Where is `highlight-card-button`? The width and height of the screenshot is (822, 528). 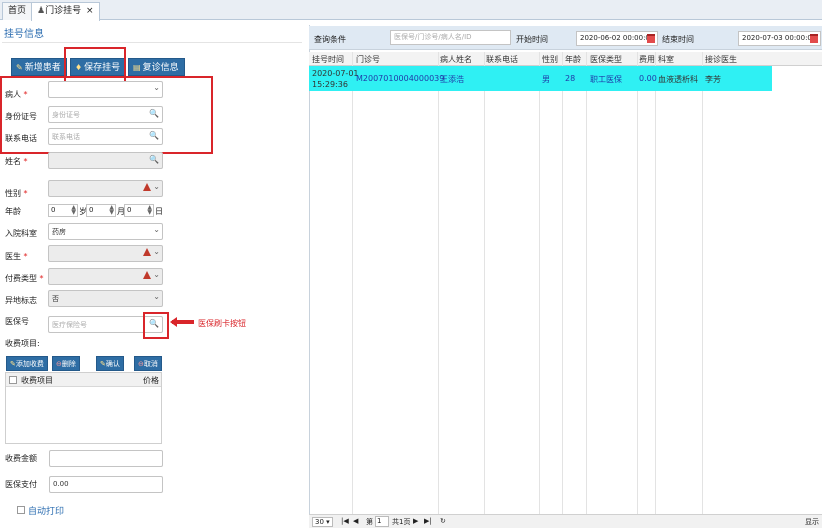
highlight-card-button is located at coordinates (156, 325).